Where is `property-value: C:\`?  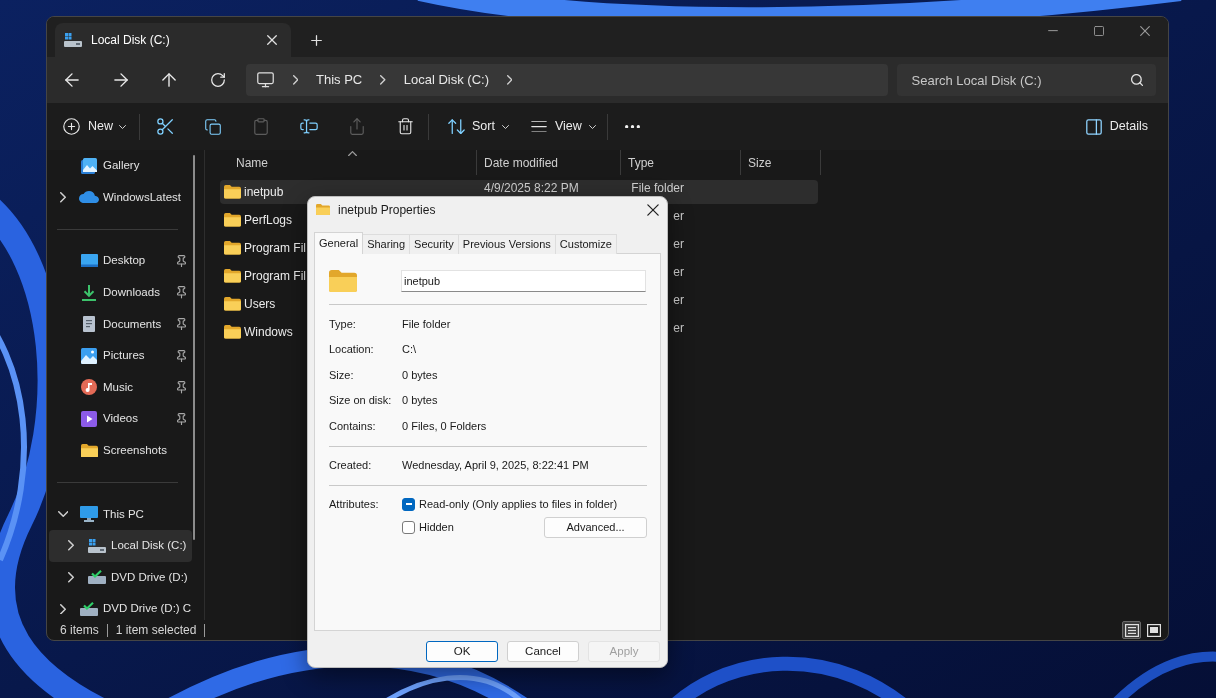 property-value: C:\ is located at coordinates (409, 349).